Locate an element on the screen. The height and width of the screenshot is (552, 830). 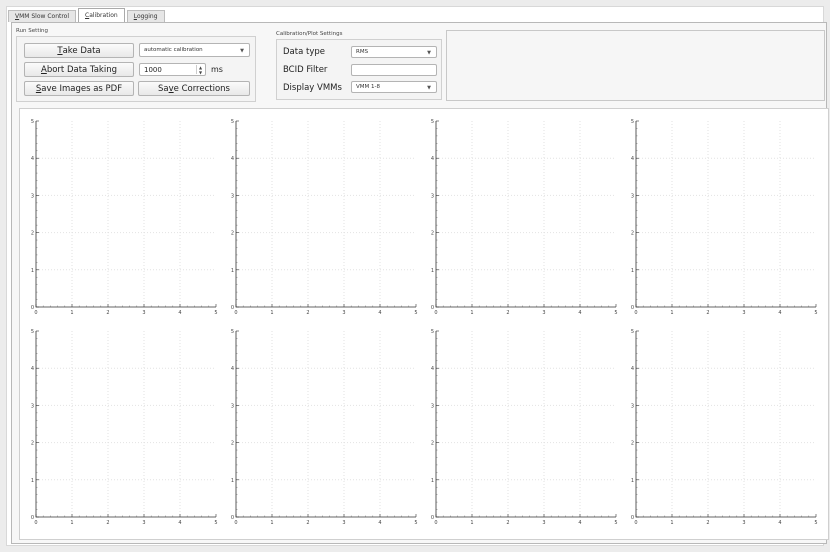
calibration-plot-4: 00 1 1 2 2 3 3 4 4 5 5 is located at coordinates (724, 218).